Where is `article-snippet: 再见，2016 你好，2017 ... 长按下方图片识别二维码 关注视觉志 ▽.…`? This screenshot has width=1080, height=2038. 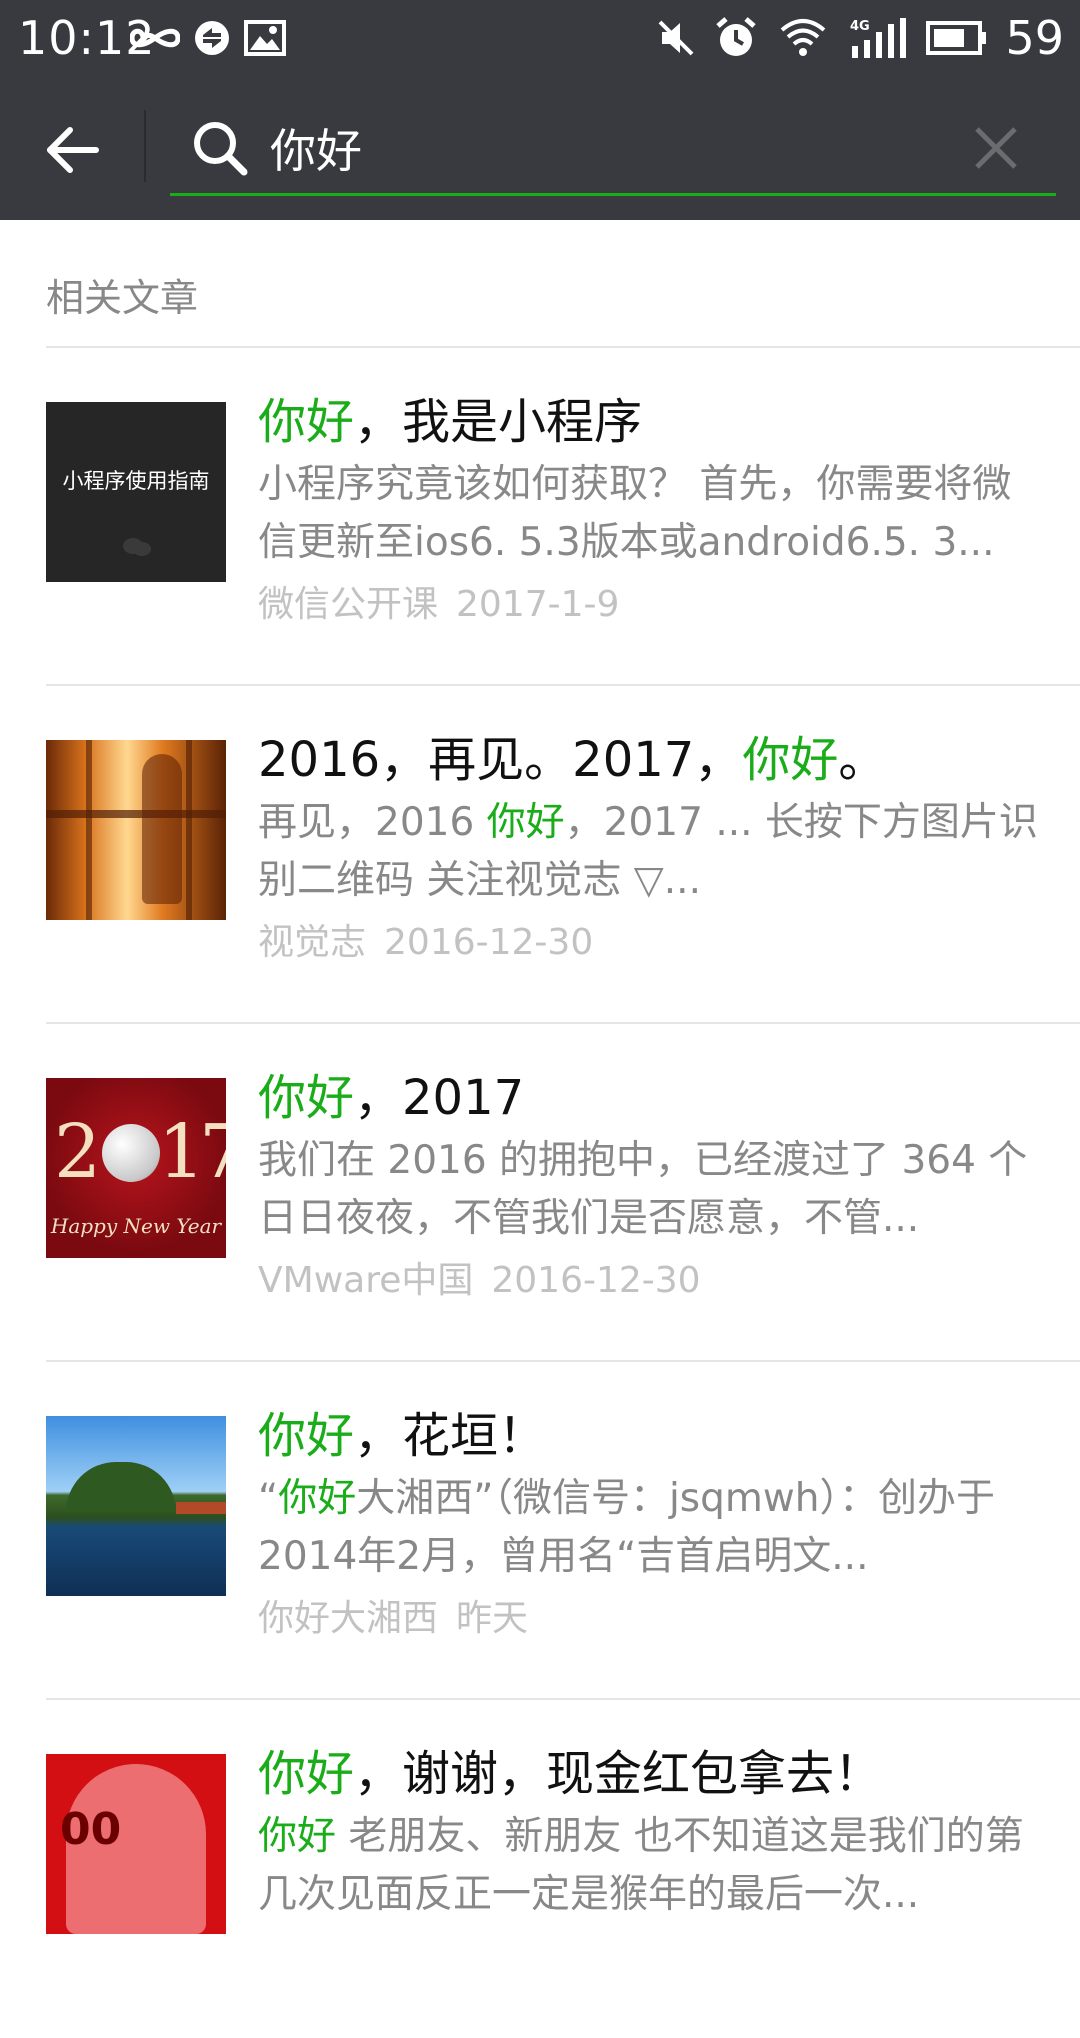
article-snippet: 再见，2016 你好，2017 ... 长按下方图片识别二维码 关注视觉志 ▽.… is located at coordinates (648, 851).